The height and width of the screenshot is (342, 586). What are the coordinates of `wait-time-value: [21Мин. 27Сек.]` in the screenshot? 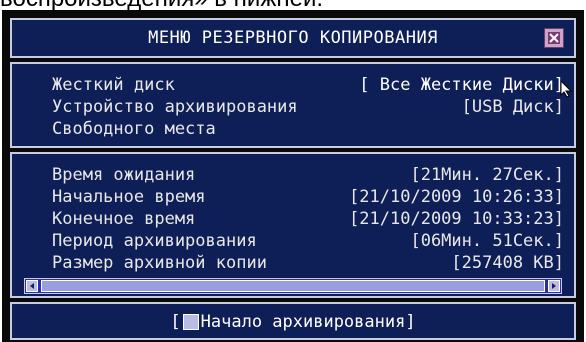 It's located at (487, 175).